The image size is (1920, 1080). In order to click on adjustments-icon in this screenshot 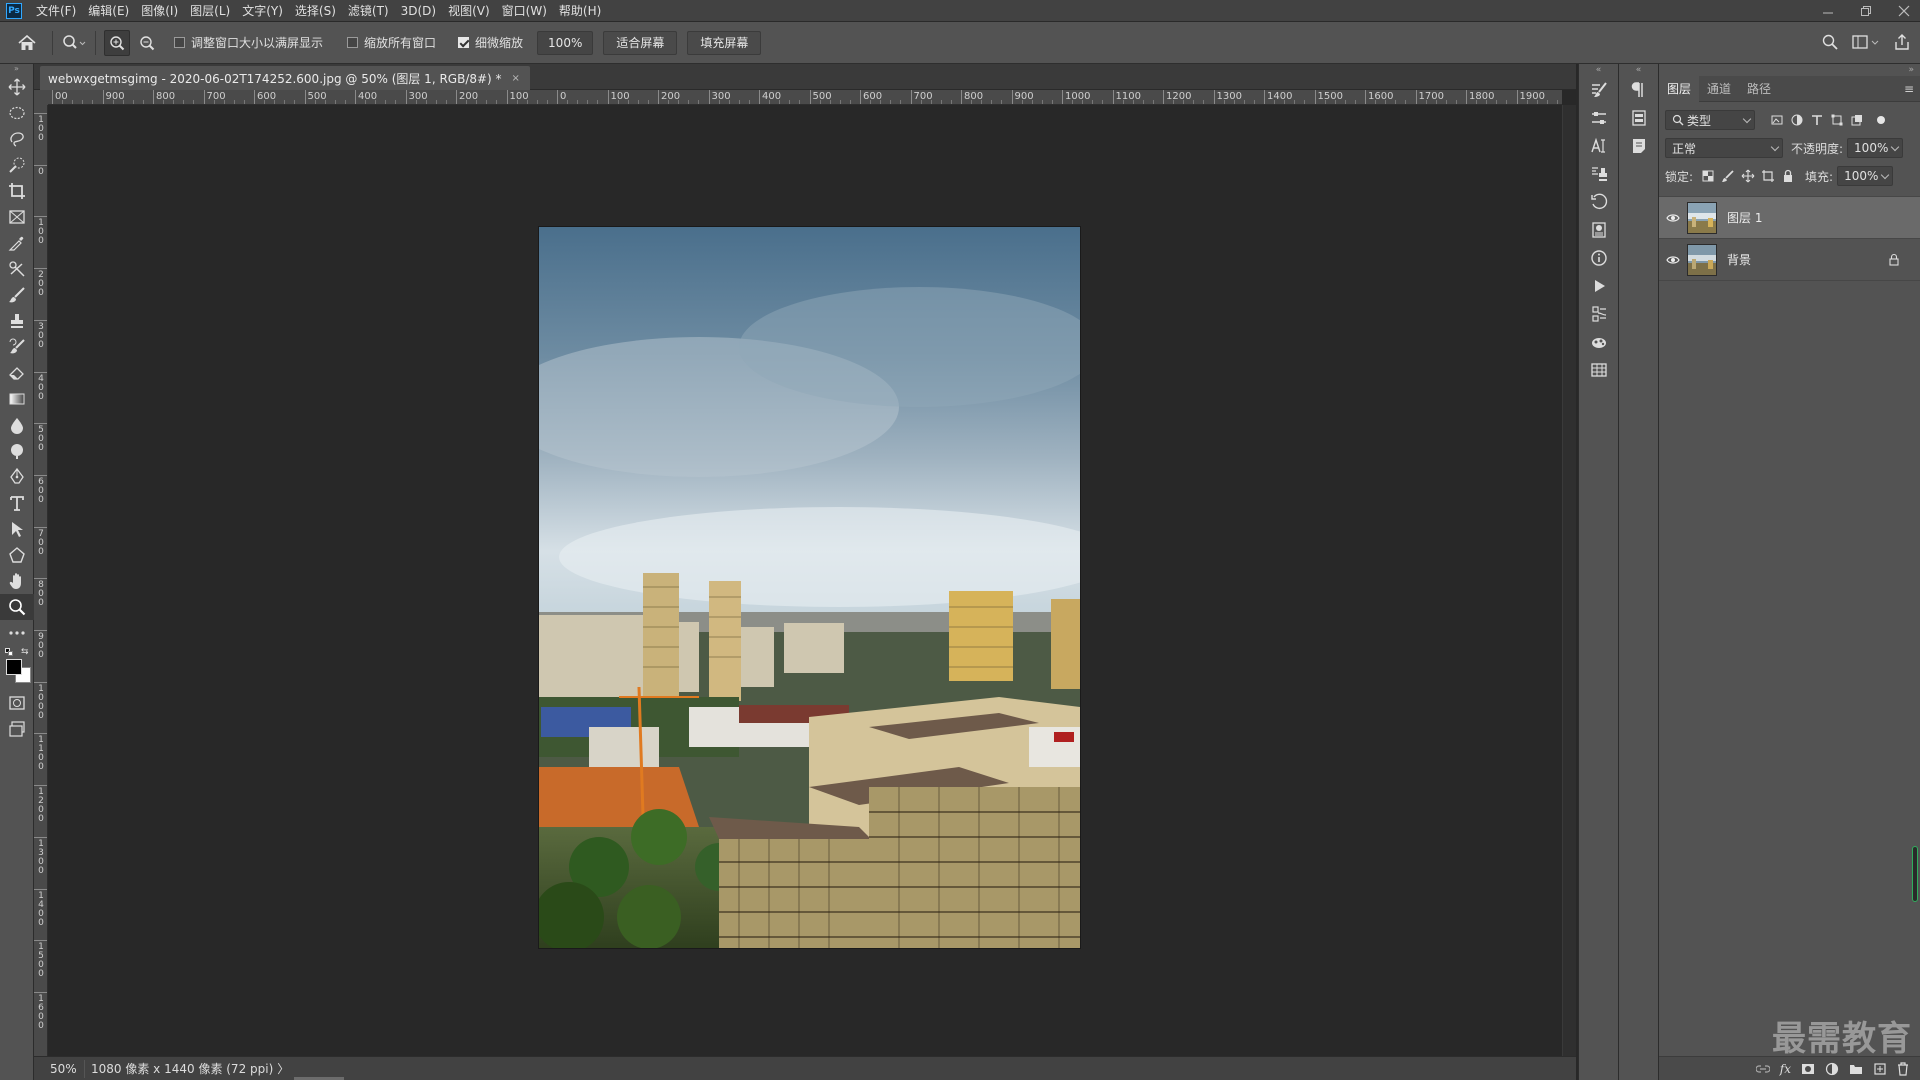, I will do `click(1599, 118)`.